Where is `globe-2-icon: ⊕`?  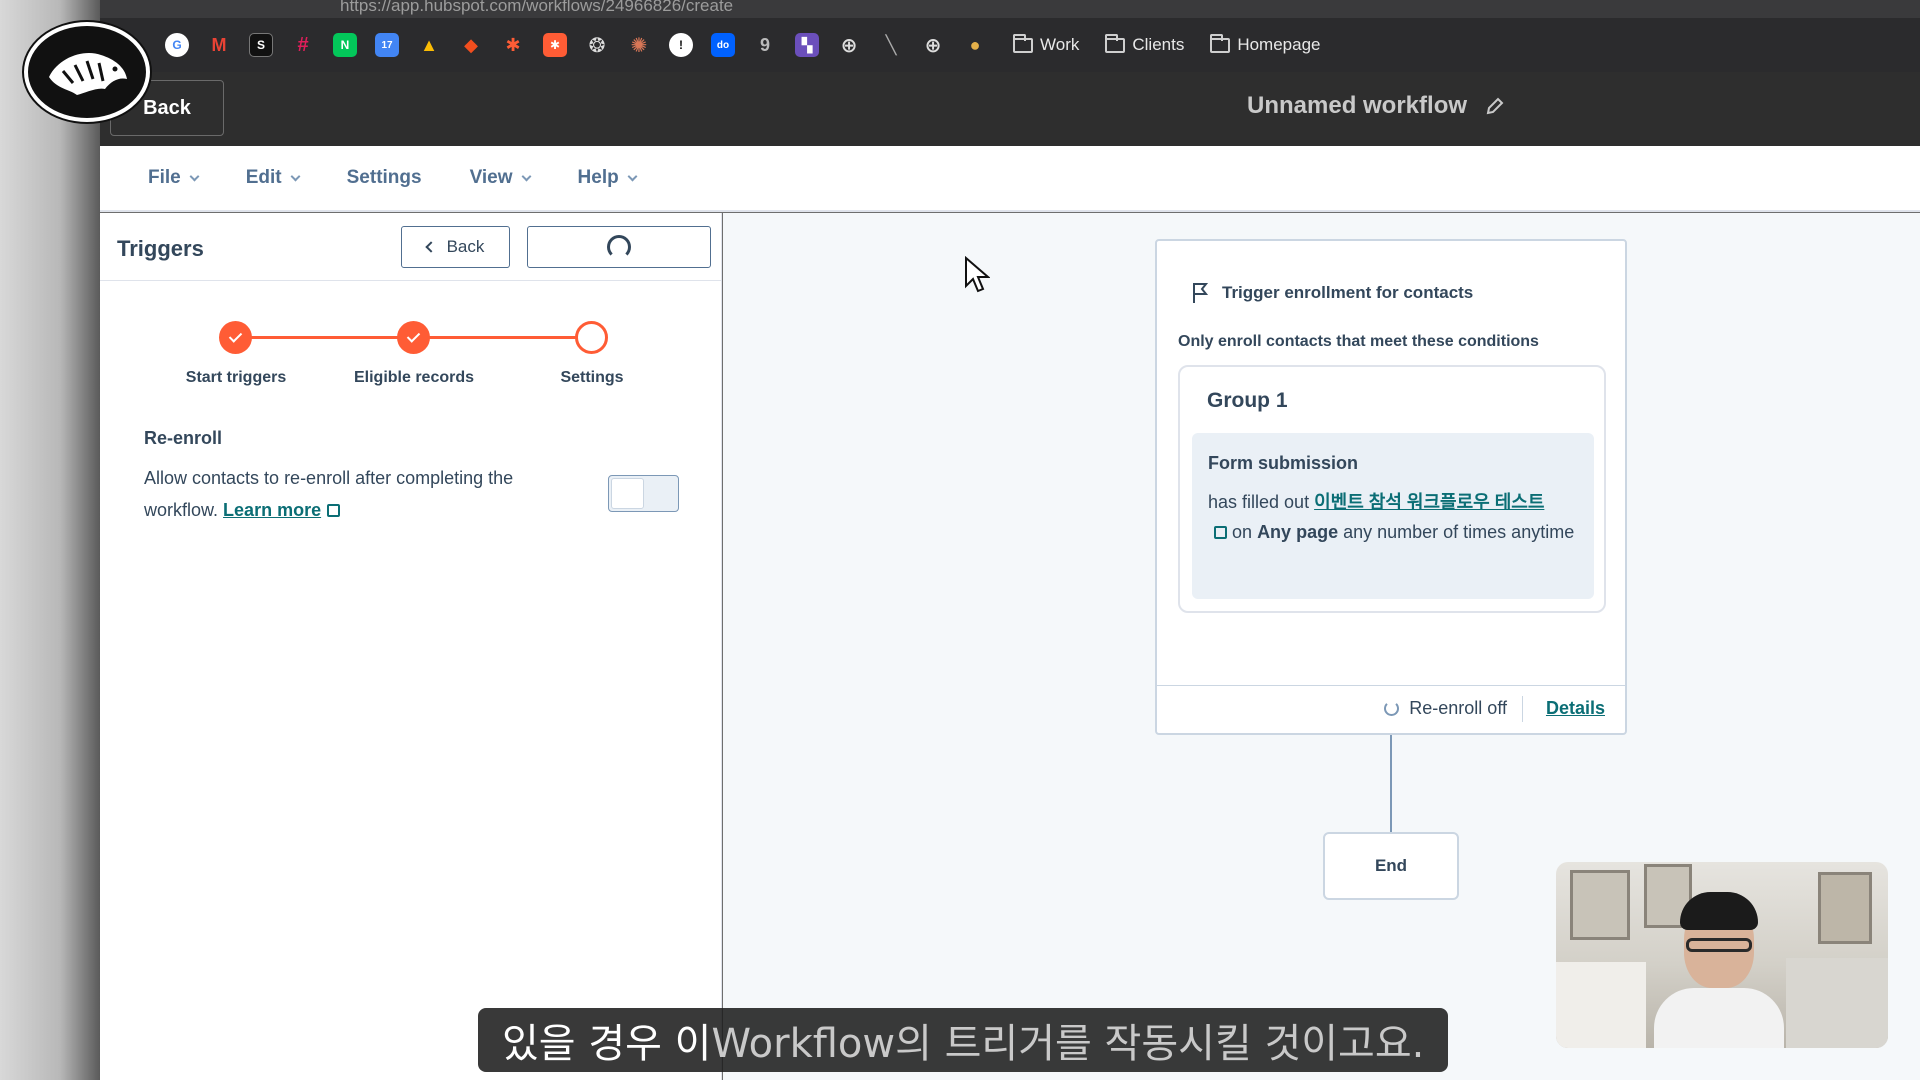 globe-2-icon: ⊕ is located at coordinates (933, 45).